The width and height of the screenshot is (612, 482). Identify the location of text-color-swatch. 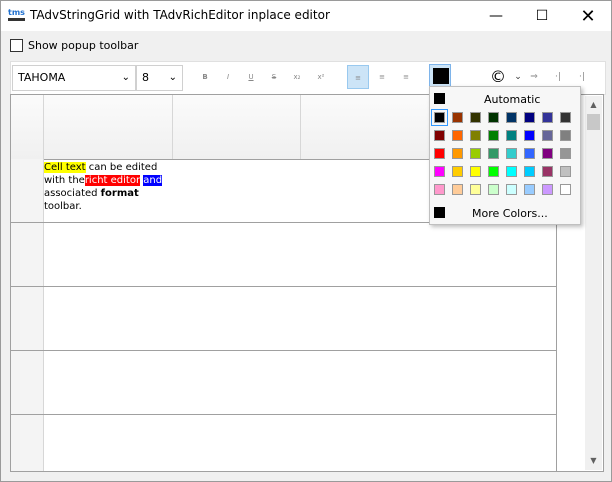
(441, 76).